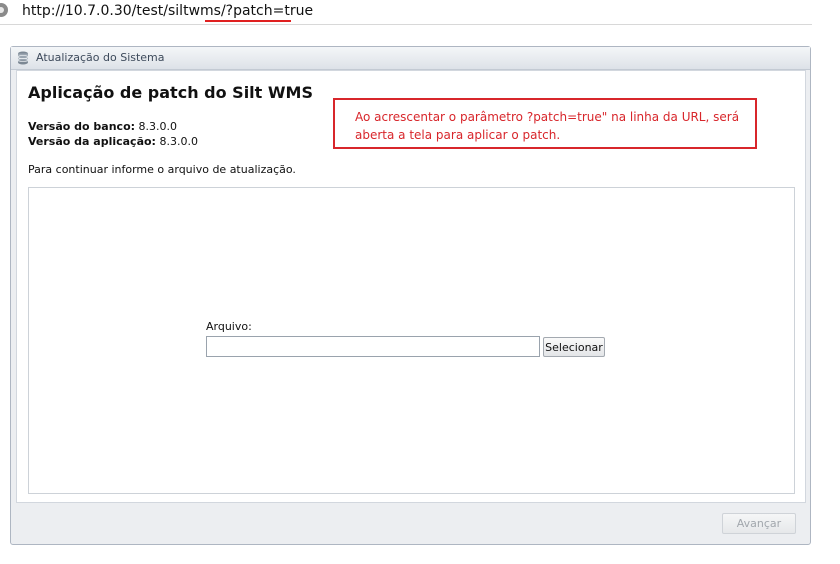  What do you see at coordinates (82, 126) in the screenshot?
I see `db-version-label: Versão do banco:` at bounding box center [82, 126].